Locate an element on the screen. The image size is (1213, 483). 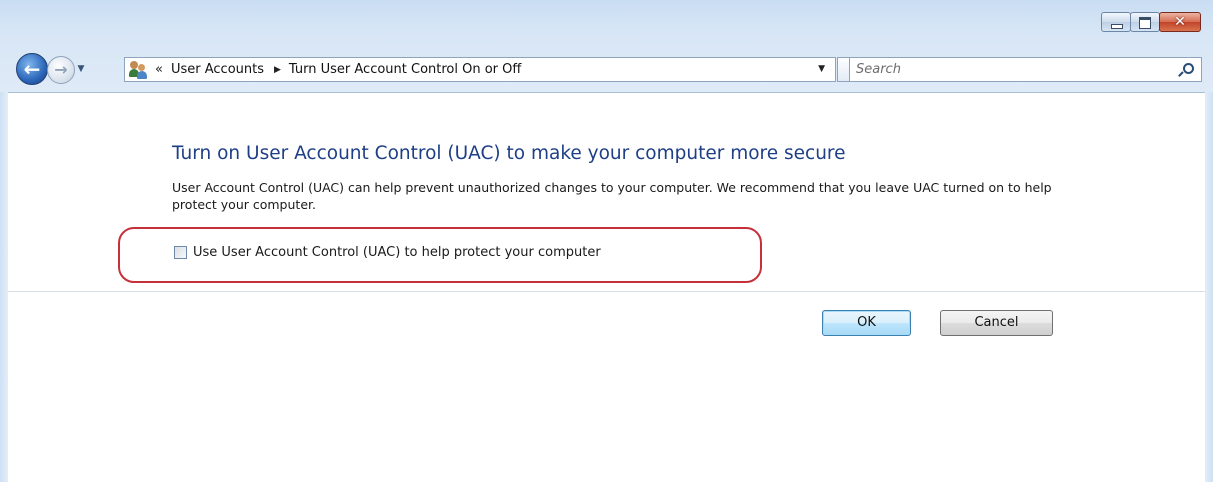
minimize-button is located at coordinates (1116, 22).